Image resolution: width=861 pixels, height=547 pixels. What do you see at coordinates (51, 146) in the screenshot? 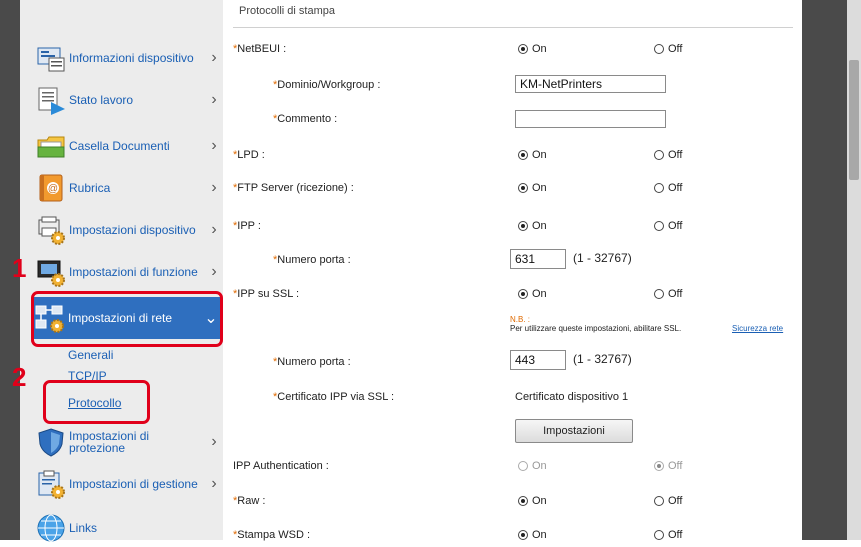
I see `document-box-icon` at bounding box center [51, 146].